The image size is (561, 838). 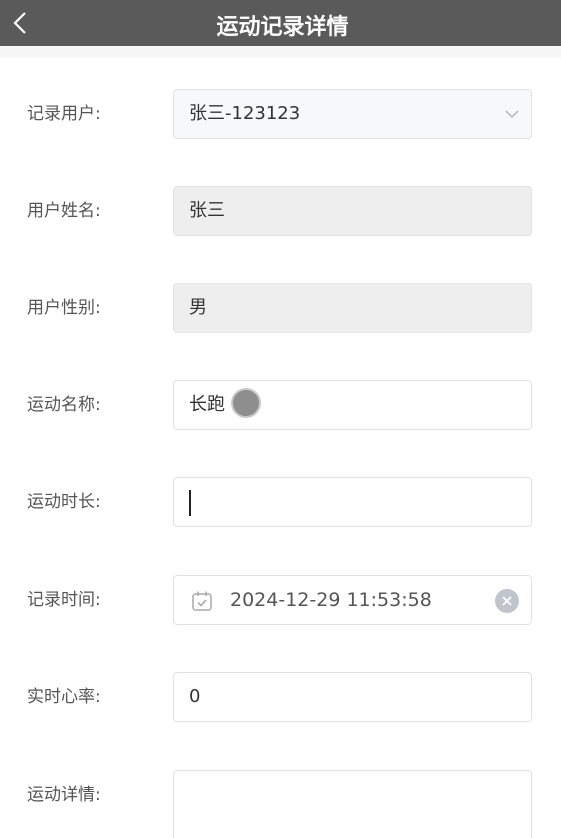 What do you see at coordinates (207, 210) in the screenshot?
I see `user-name-value: 张三` at bounding box center [207, 210].